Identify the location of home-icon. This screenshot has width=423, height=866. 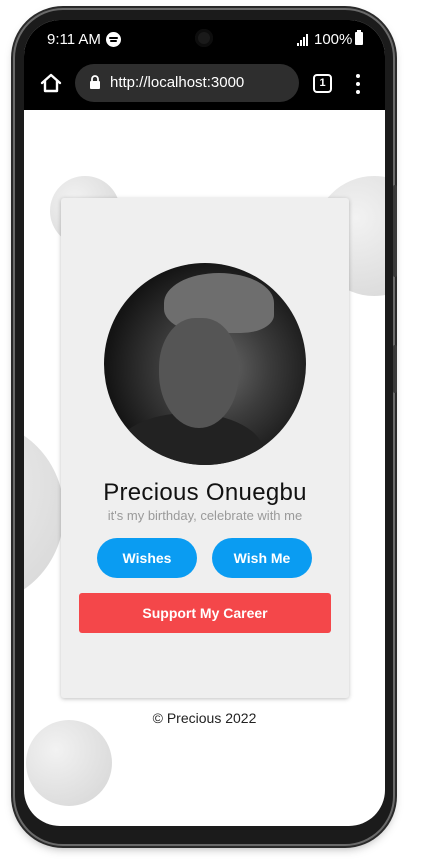
(51, 83).